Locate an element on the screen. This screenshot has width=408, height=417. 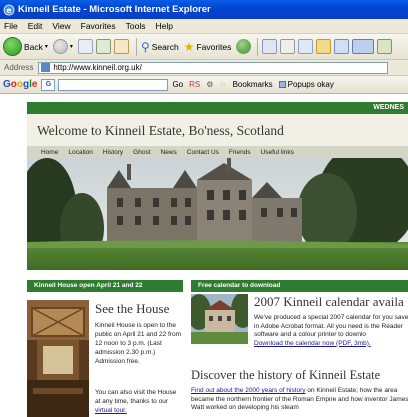
history-link: Find out about the 2000 years of history is located at coordinates (248, 390).